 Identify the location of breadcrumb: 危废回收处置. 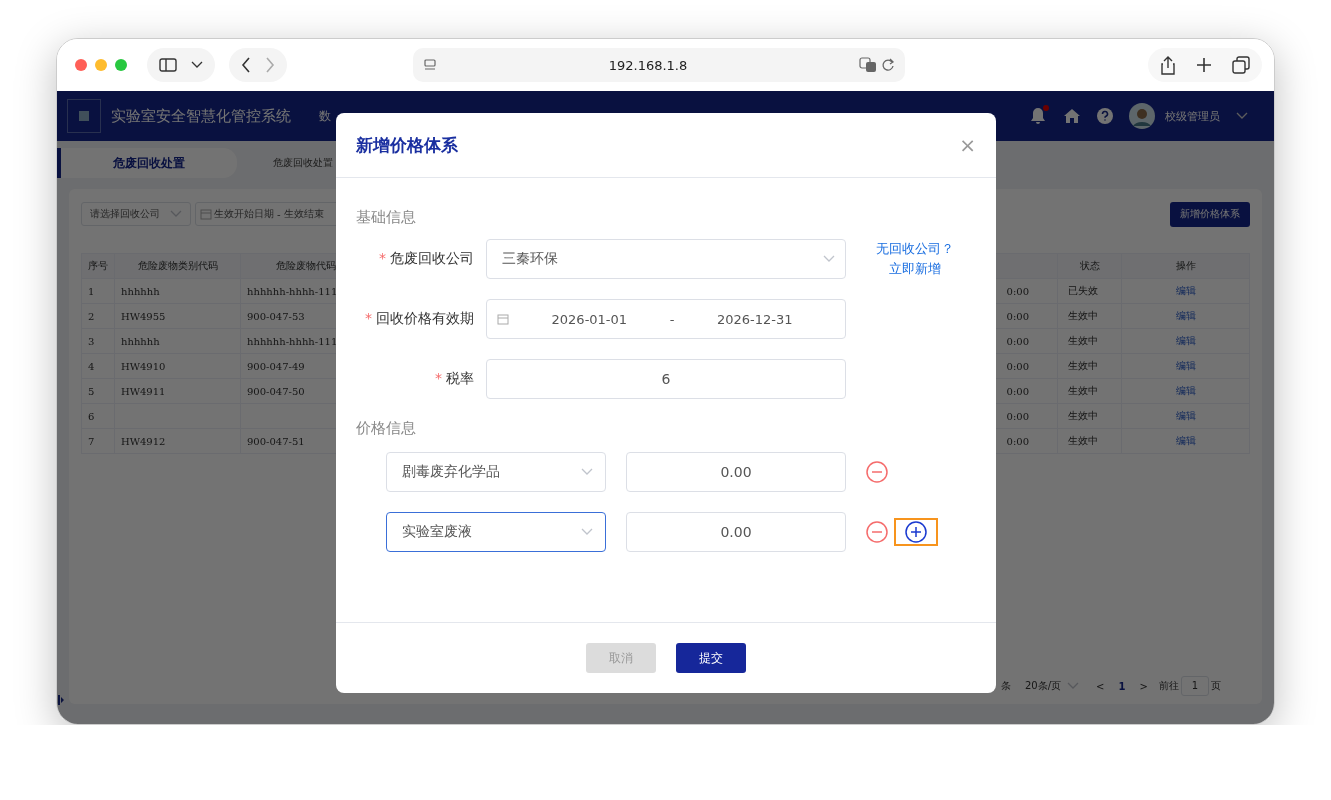
(303, 163).